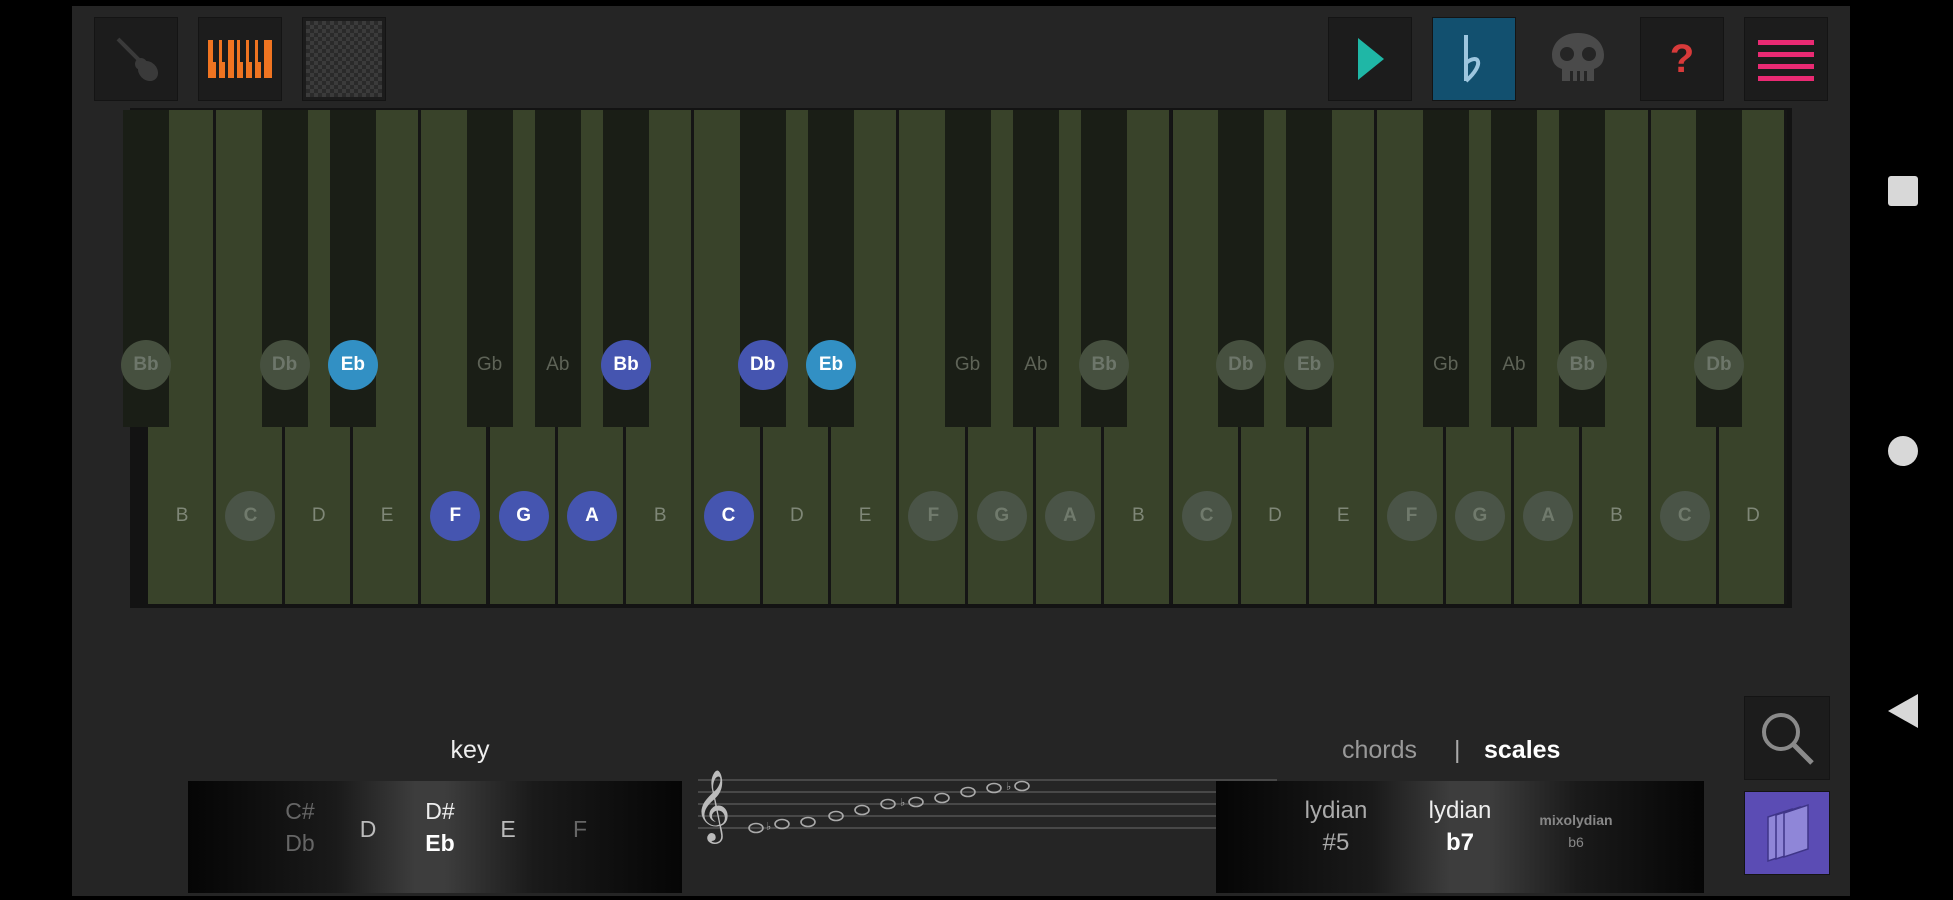  I want to click on grid-view-button, so click(344, 59).